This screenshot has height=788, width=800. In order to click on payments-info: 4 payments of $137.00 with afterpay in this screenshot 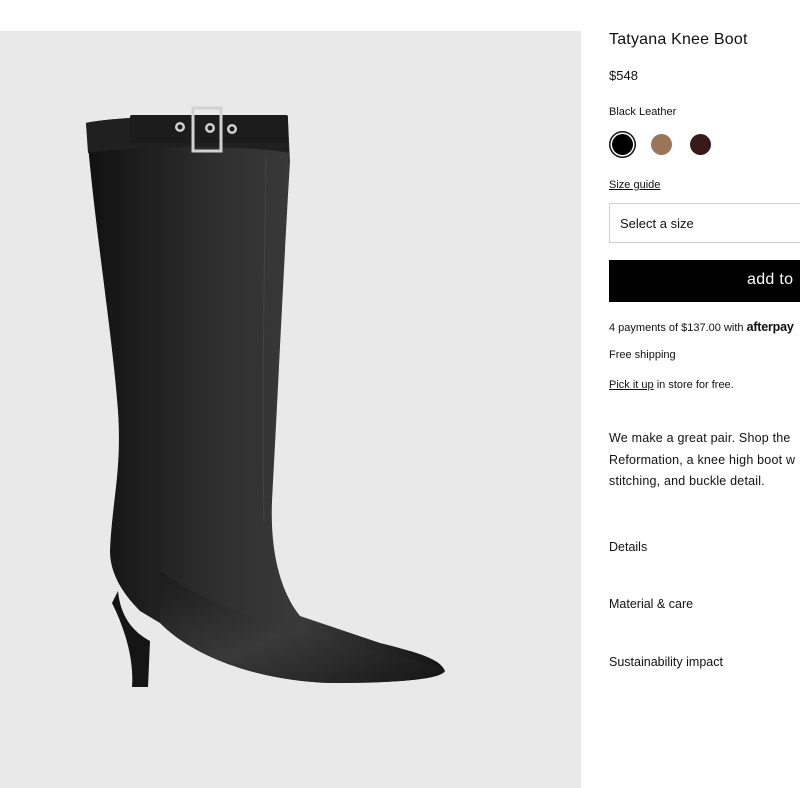, I will do `click(701, 327)`.